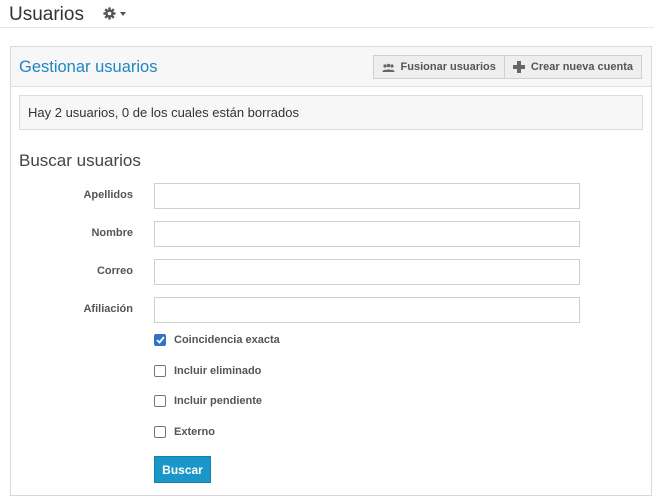 The height and width of the screenshot is (500, 654). I want to click on include-pending-option: Incluir pendiente, so click(208, 401).